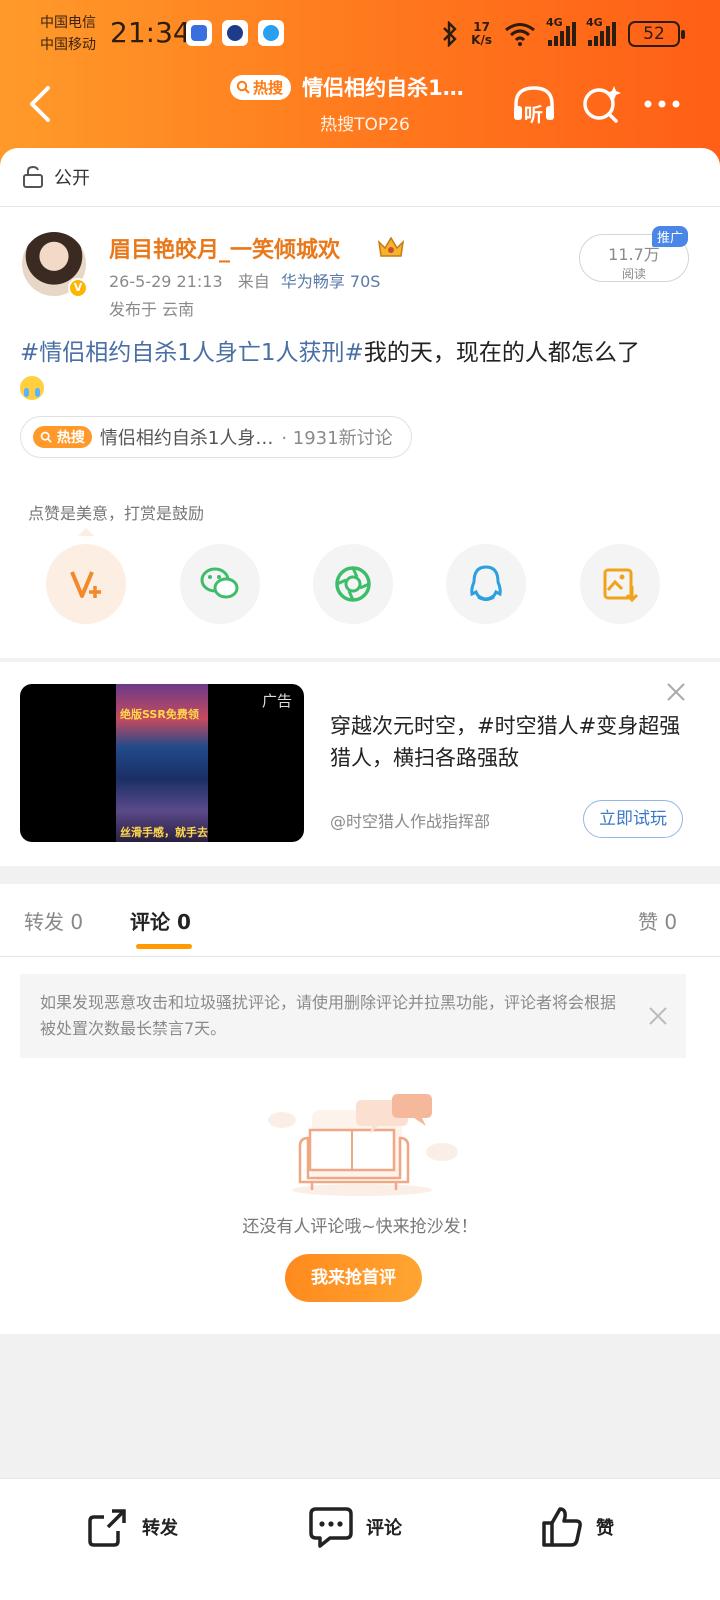 This screenshot has width=720, height=1600. Describe the element at coordinates (224, 248) in the screenshot. I see `author-name: 眉目艳皎月_一笑倾城欢` at that location.